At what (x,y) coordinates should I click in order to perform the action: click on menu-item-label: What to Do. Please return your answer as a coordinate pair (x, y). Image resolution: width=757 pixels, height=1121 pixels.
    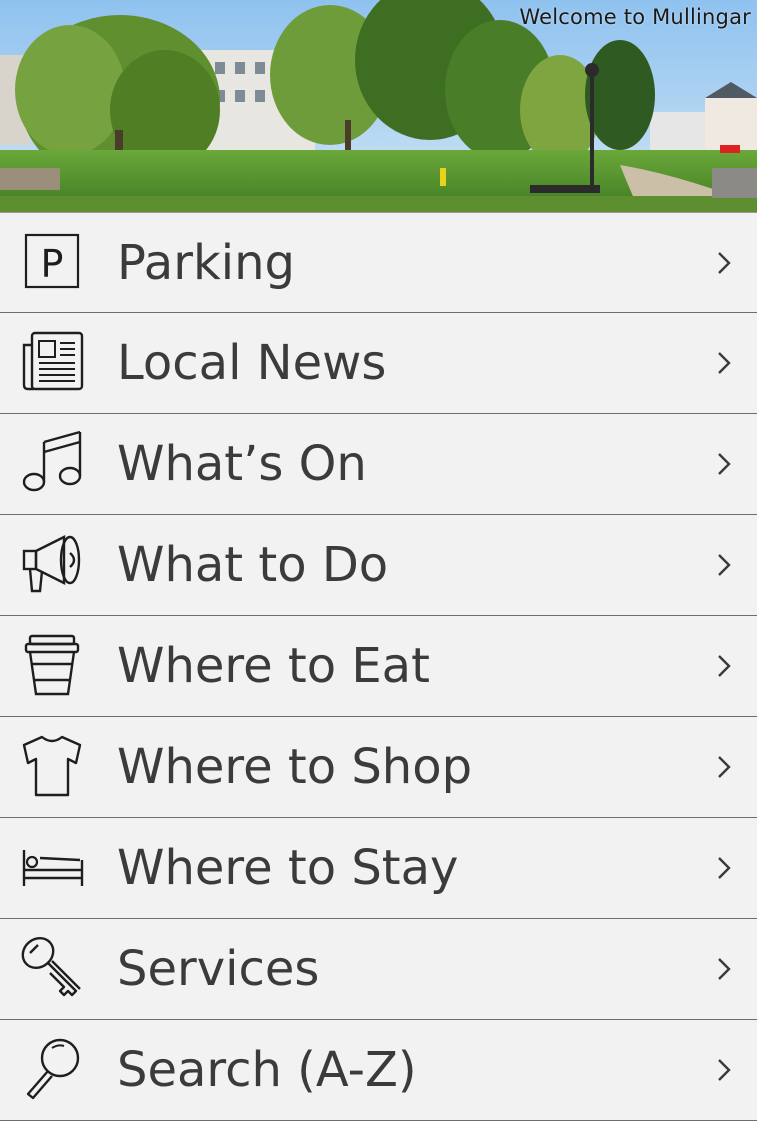
    Looking at the image, I should click on (253, 565).